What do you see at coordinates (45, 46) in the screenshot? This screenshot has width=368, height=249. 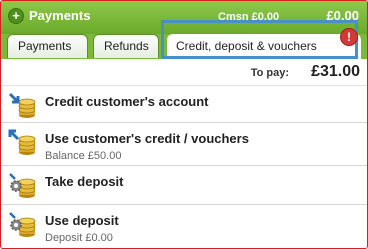 I see `tab-payments-label: Payments` at bounding box center [45, 46].